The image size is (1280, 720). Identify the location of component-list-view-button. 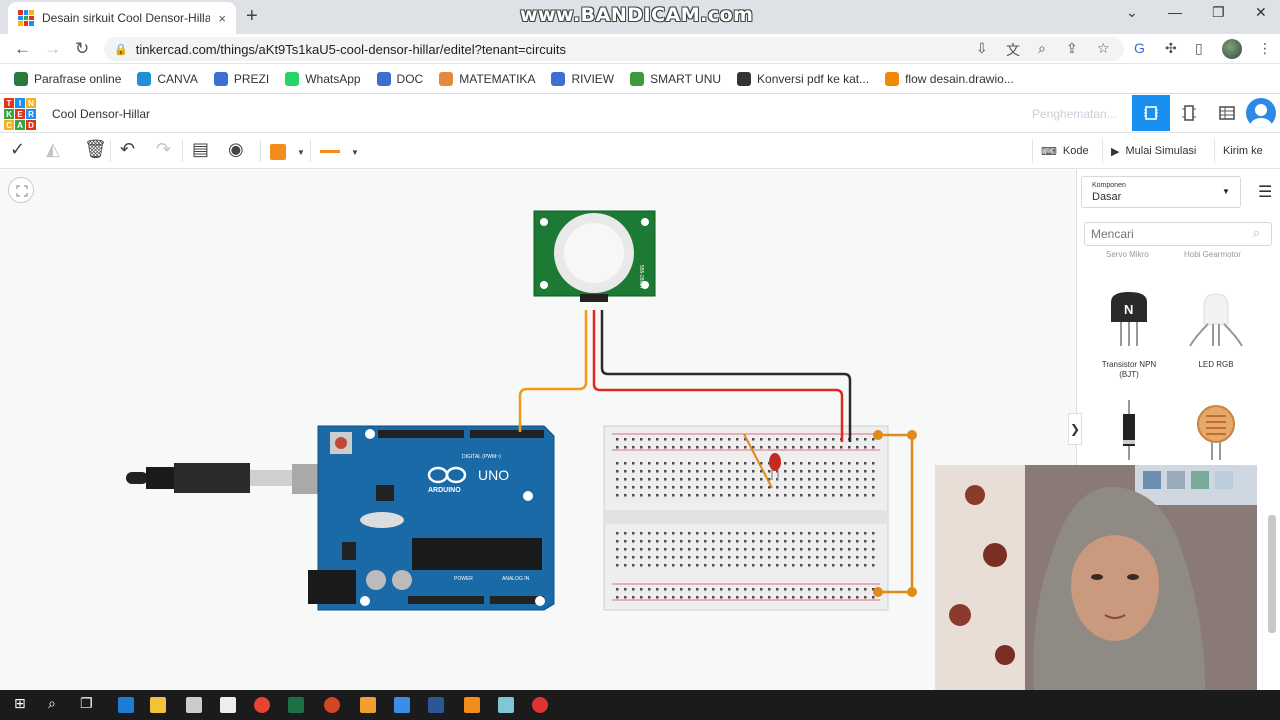
(1227, 113).